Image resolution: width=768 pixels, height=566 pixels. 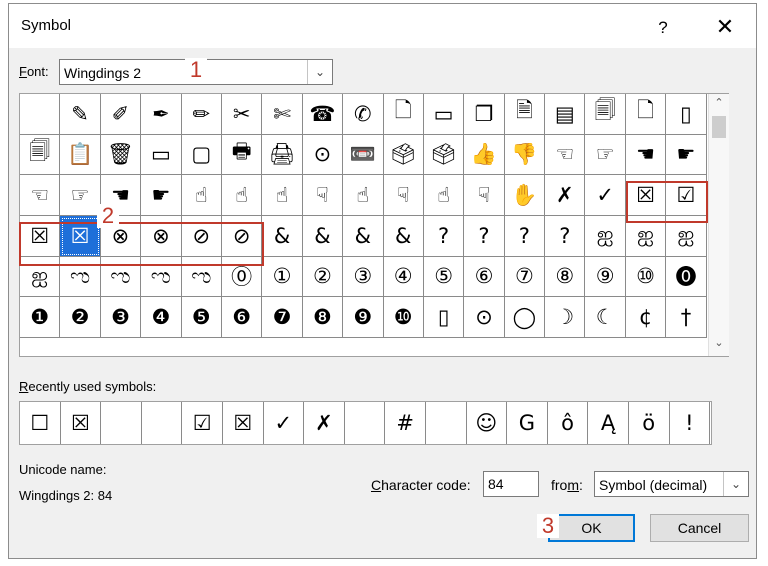 I want to click on recent-symbol-cell: ☑, so click(x=202, y=423).